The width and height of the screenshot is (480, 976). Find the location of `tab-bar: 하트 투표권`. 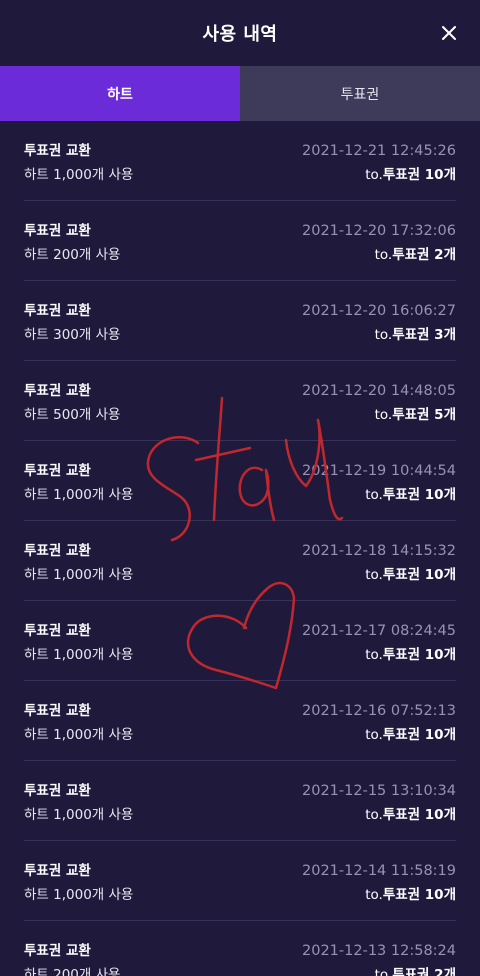

tab-bar: 하트 투표권 is located at coordinates (240, 93).